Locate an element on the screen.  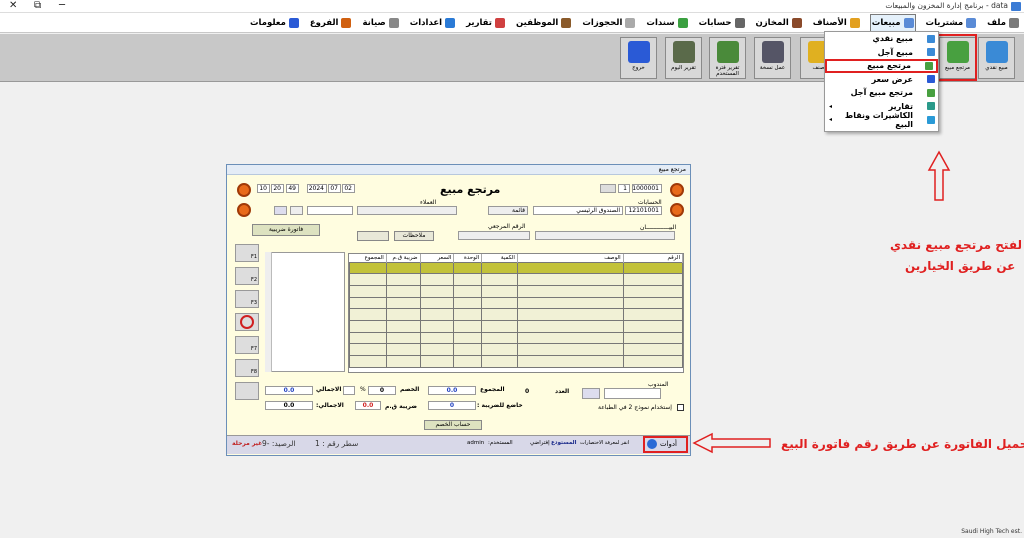
date-year: 2024 is located at coordinates (317, 188).